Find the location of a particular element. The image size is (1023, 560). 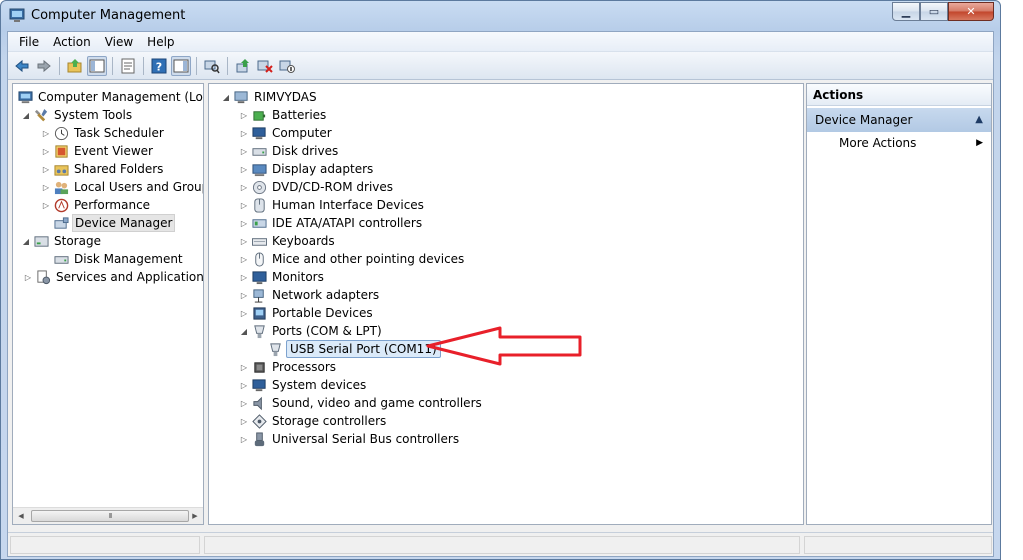

device-category-sound-video-game-controllers: ▷ Sound, video and game controllers is located at coordinates (346, 403).